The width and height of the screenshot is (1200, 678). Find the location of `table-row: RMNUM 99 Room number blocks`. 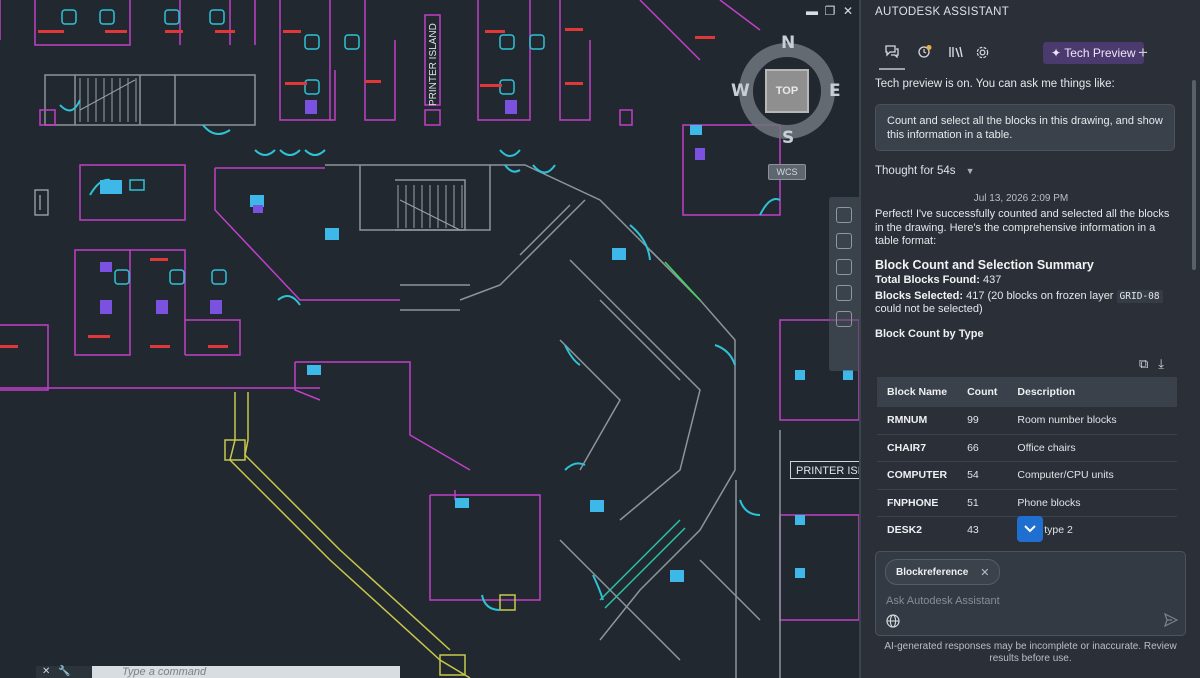

table-row: RMNUM 99 Room number blocks is located at coordinates (1027, 421).